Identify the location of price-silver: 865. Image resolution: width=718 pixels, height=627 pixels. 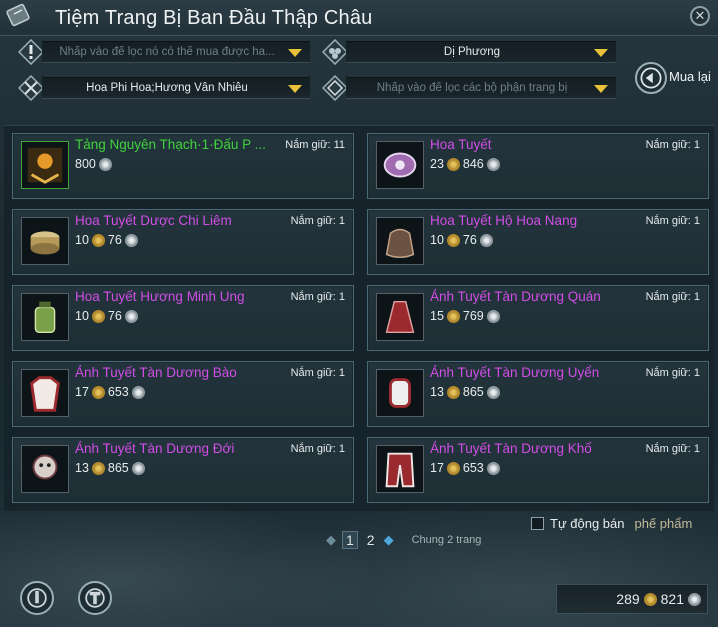
(473, 392).